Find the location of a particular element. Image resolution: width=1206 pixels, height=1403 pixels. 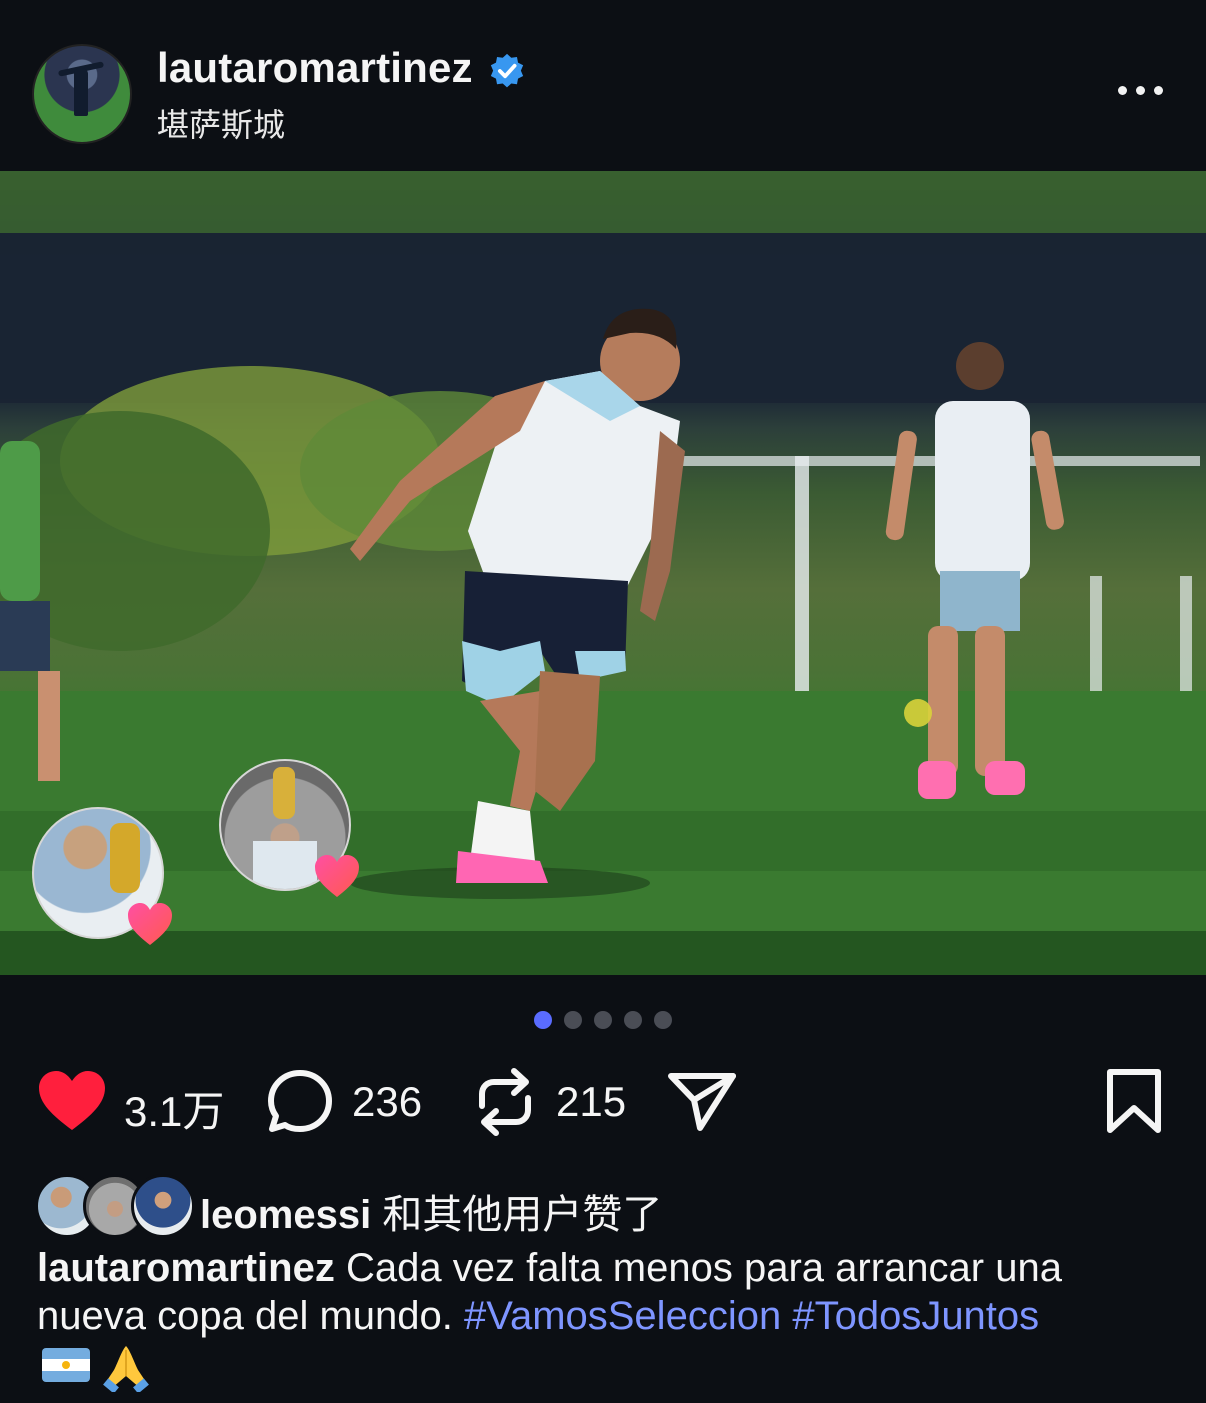

bookmark-icon is located at coordinates (1134, 1101).